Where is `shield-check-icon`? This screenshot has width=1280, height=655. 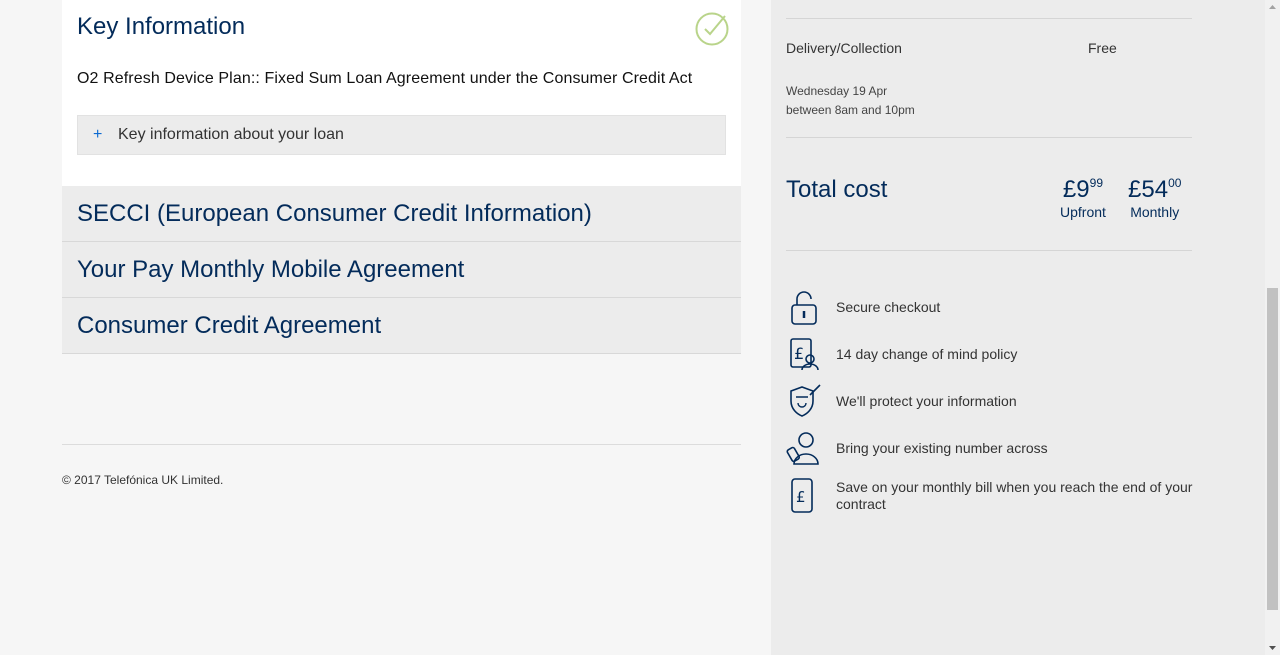
shield-check-icon is located at coordinates (805, 400).